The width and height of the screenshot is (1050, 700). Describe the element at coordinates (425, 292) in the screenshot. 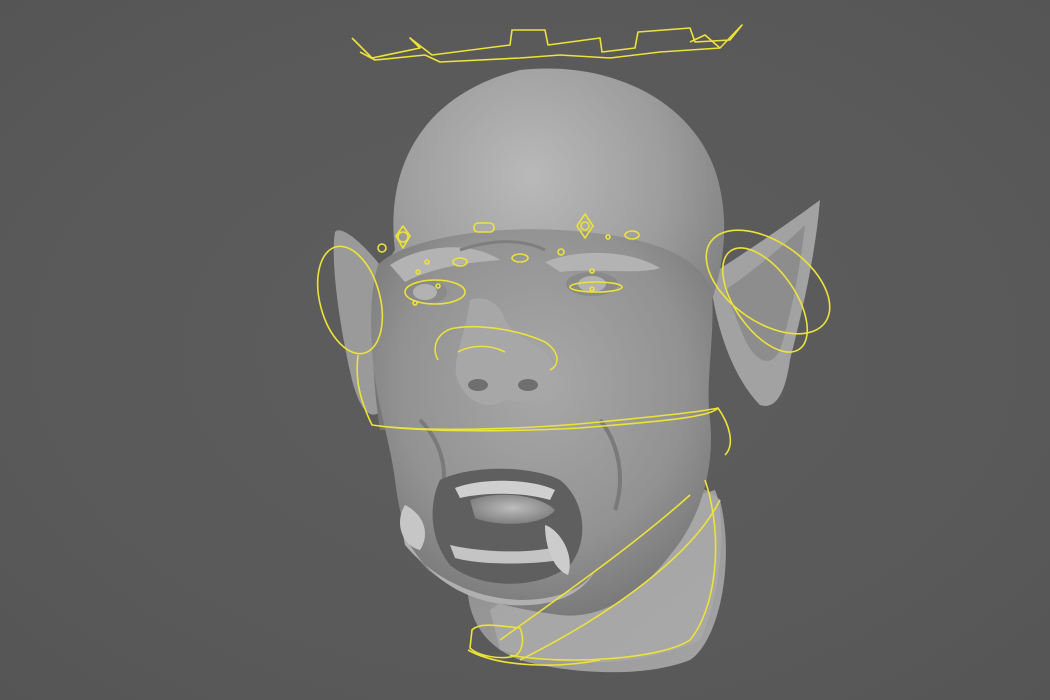

I see `left-eyeball` at that location.